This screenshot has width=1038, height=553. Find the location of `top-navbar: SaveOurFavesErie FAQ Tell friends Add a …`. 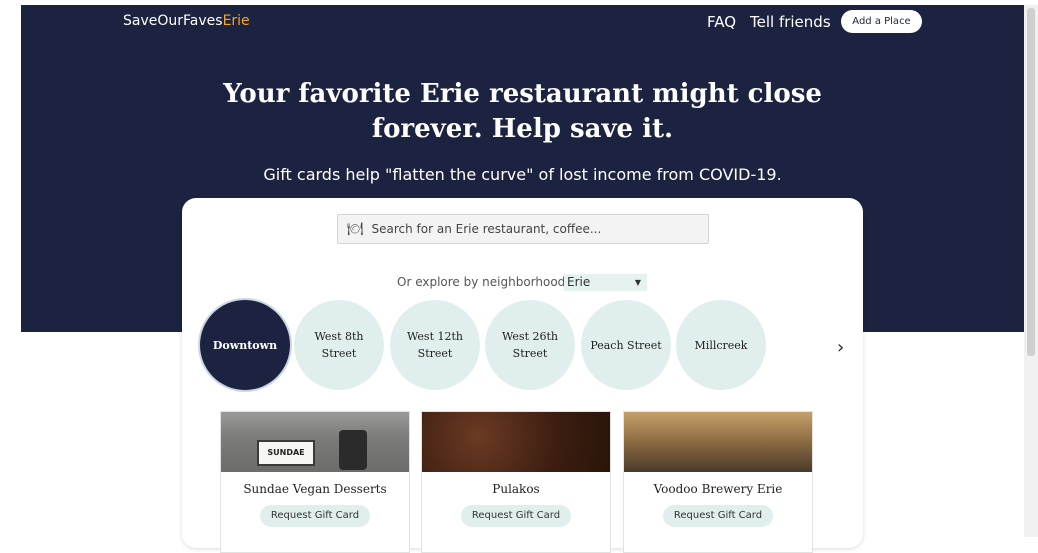

top-navbar: SaveOurFavesErie FAQ Tell friends Add a … is located at coordinates (522, 23).